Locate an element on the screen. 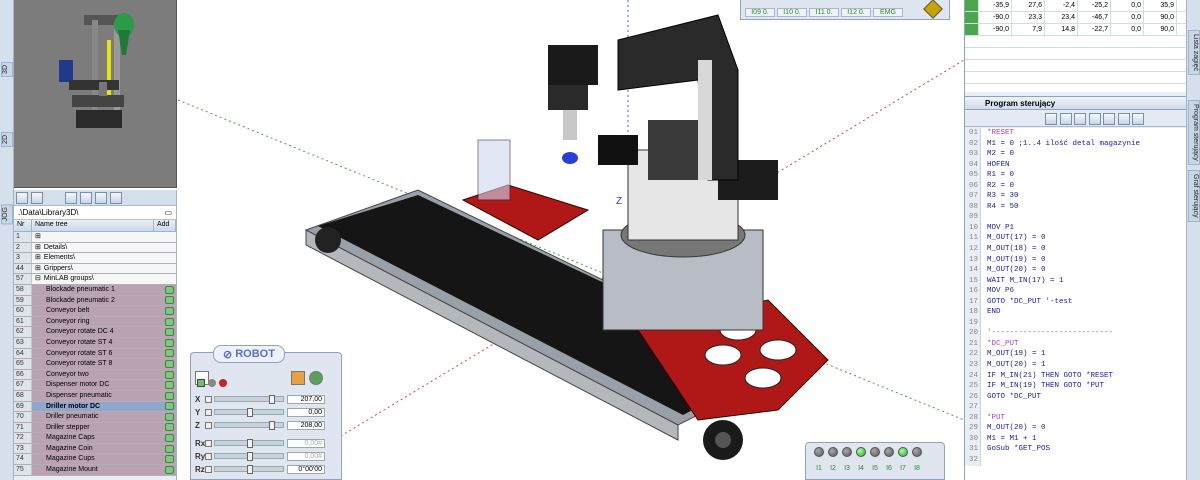 The height and width of the screenshot is (480, 1200). tree-item-row: 73 Magazine Coin is located at coordinates (95, 449).